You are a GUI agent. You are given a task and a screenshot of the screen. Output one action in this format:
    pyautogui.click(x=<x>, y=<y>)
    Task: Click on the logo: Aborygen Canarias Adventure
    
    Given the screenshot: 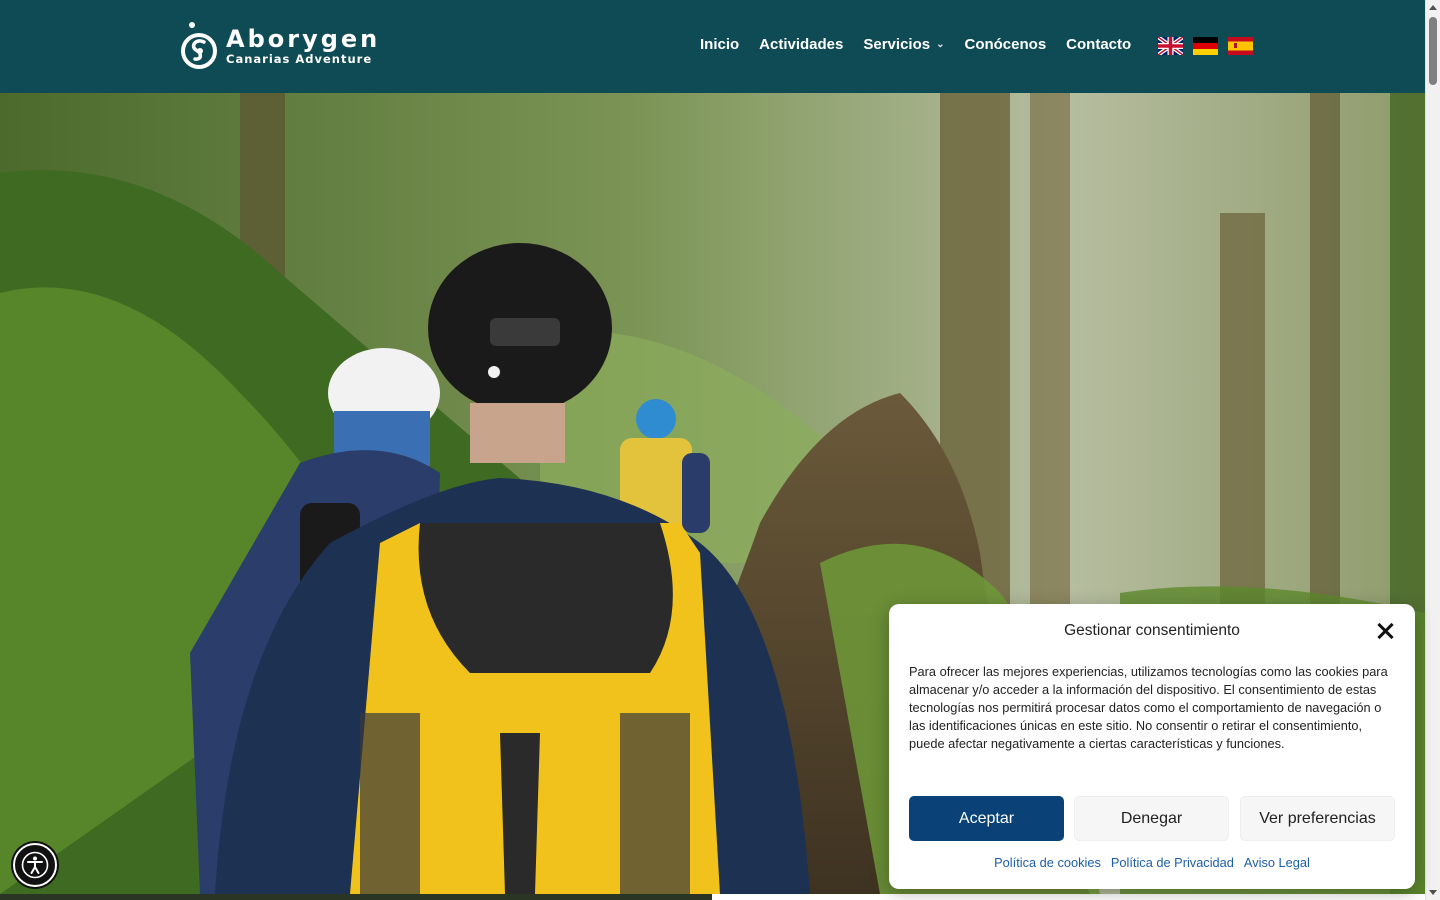 What is the action you would take?
    pyautogui.click(x=280, y=46)
    